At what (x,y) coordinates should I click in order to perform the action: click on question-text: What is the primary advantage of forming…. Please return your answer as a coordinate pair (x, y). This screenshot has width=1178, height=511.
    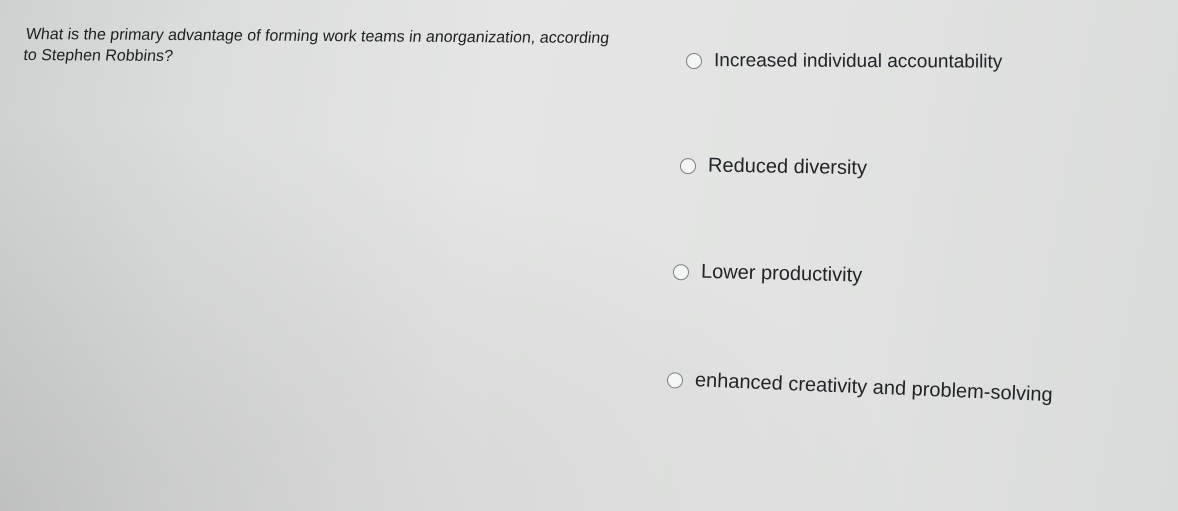
    Looking at the image, I should click on (316, 45).